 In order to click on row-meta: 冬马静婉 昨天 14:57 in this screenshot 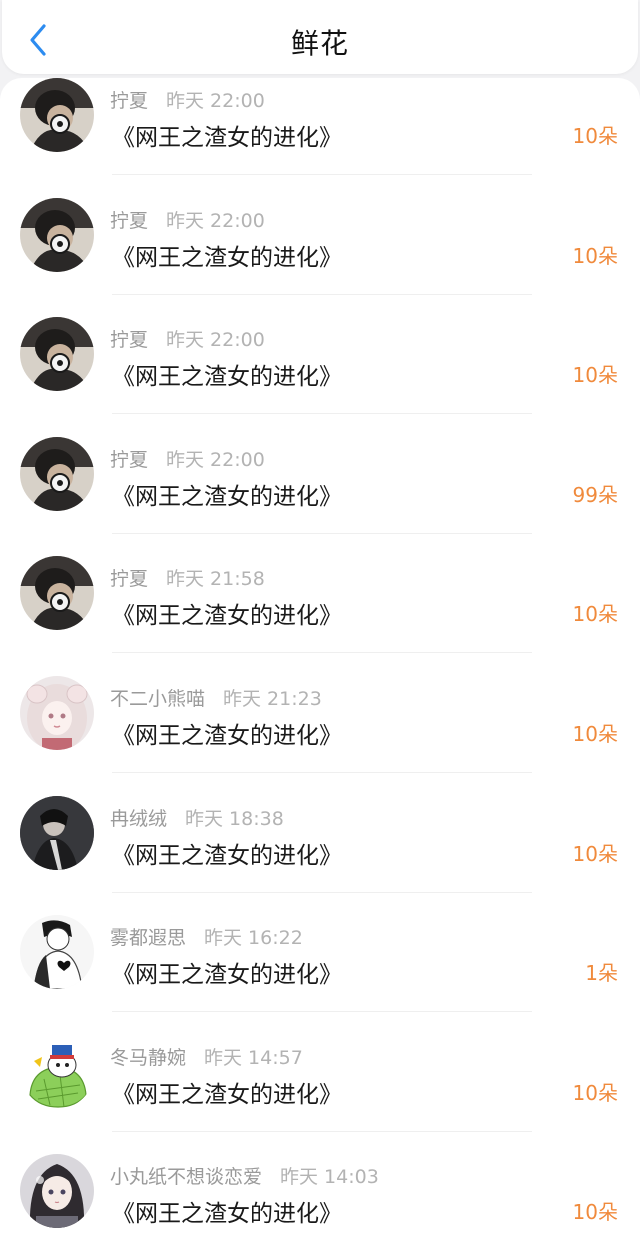, I will do `click(206, 1056)`.